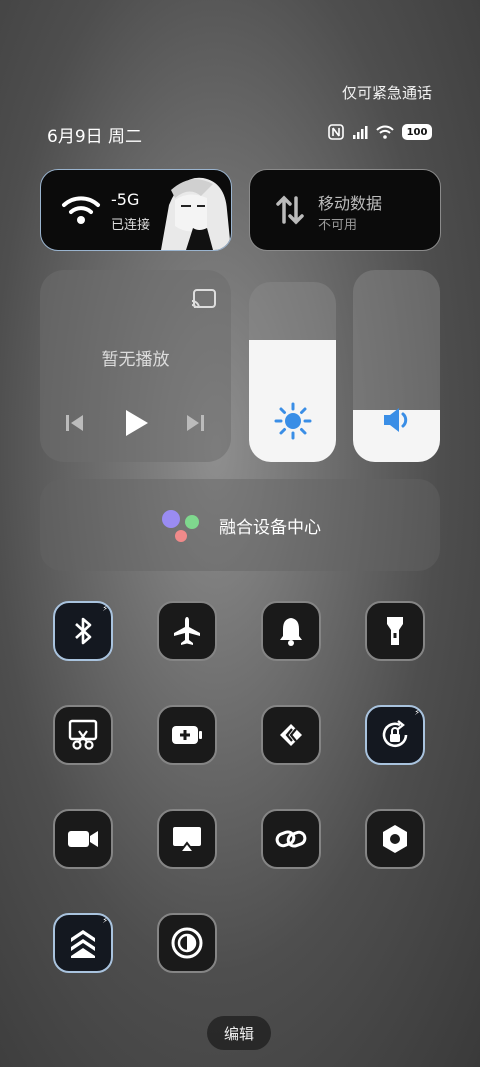 The image size is (480, 1067). What do you see at coordinates (386, 93) in the screenshot?
I see `emergency-calls-only-text: 仅可紧急通话` at bounding box center [386, 93].